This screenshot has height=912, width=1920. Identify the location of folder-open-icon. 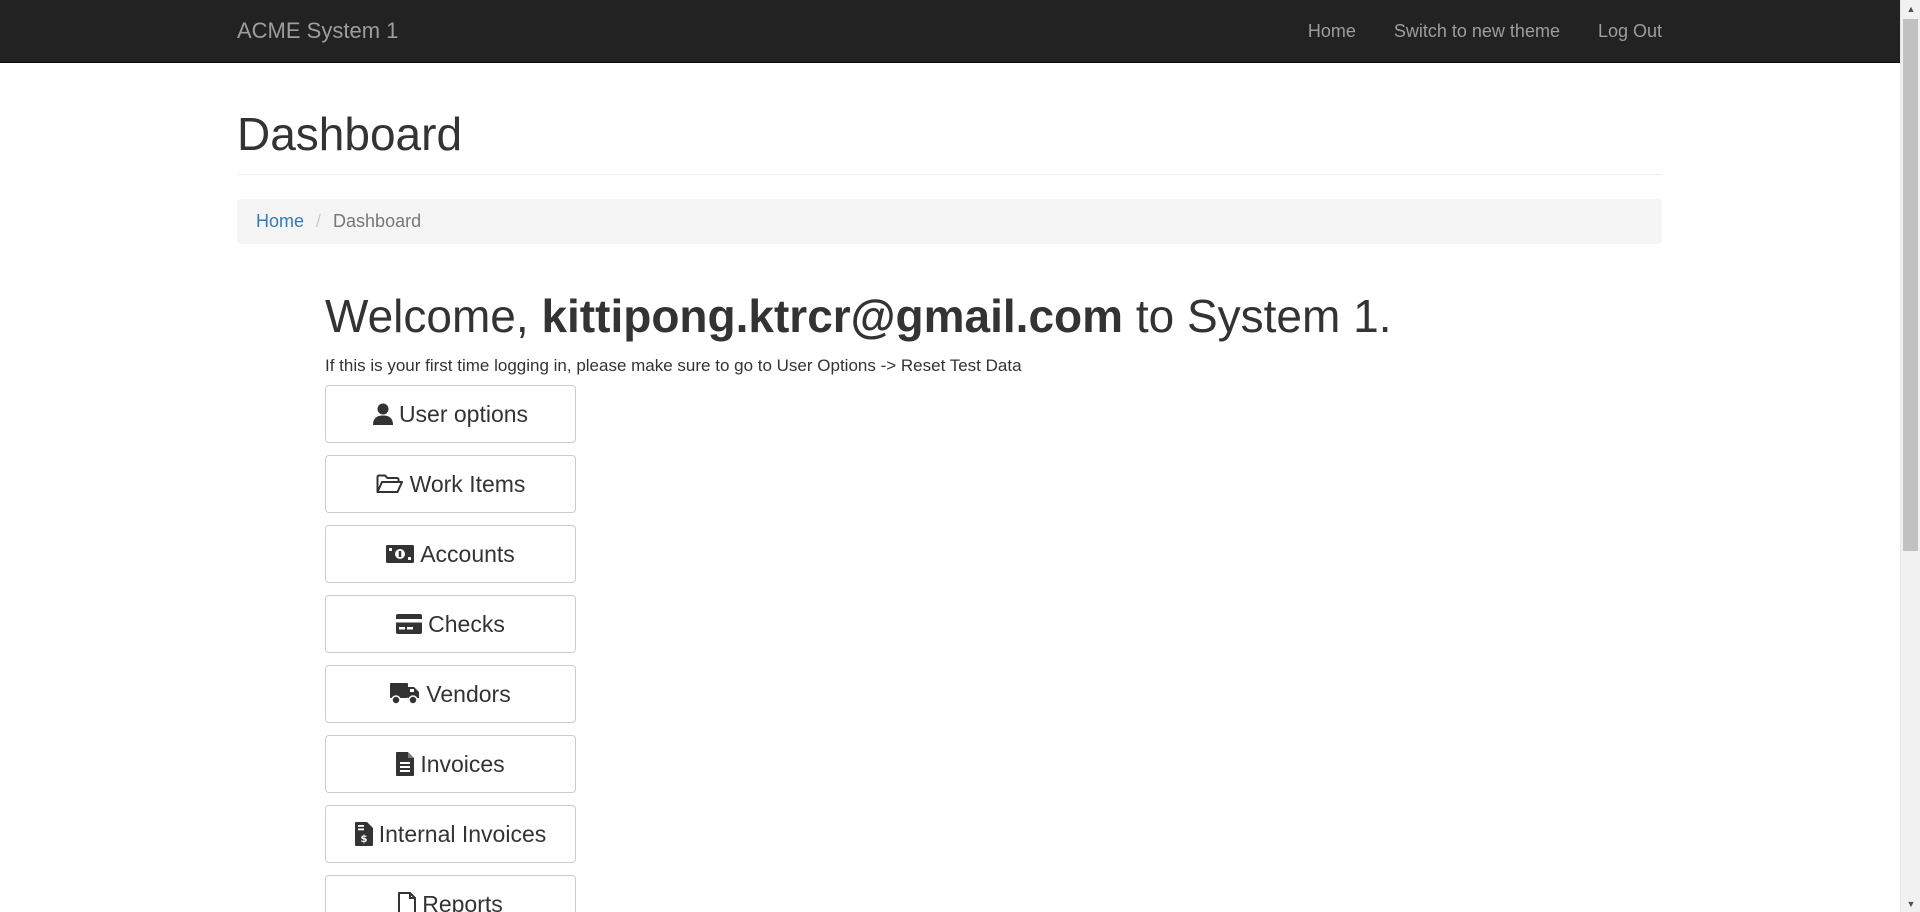
(390, 484).